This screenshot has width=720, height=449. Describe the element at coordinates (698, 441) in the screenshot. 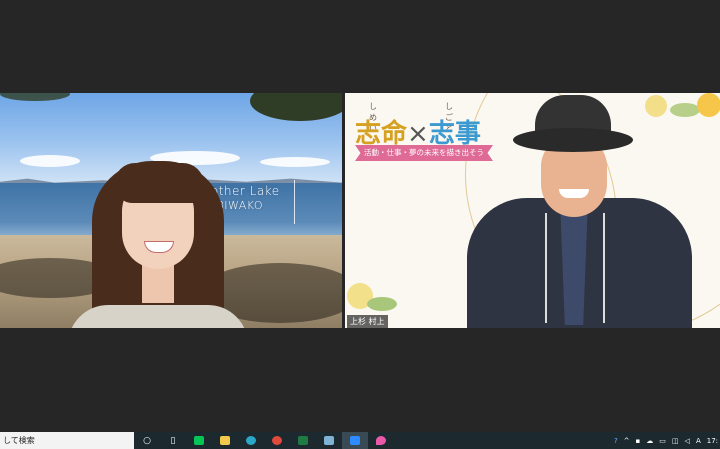

I see `ime-indicator: A` at that location.